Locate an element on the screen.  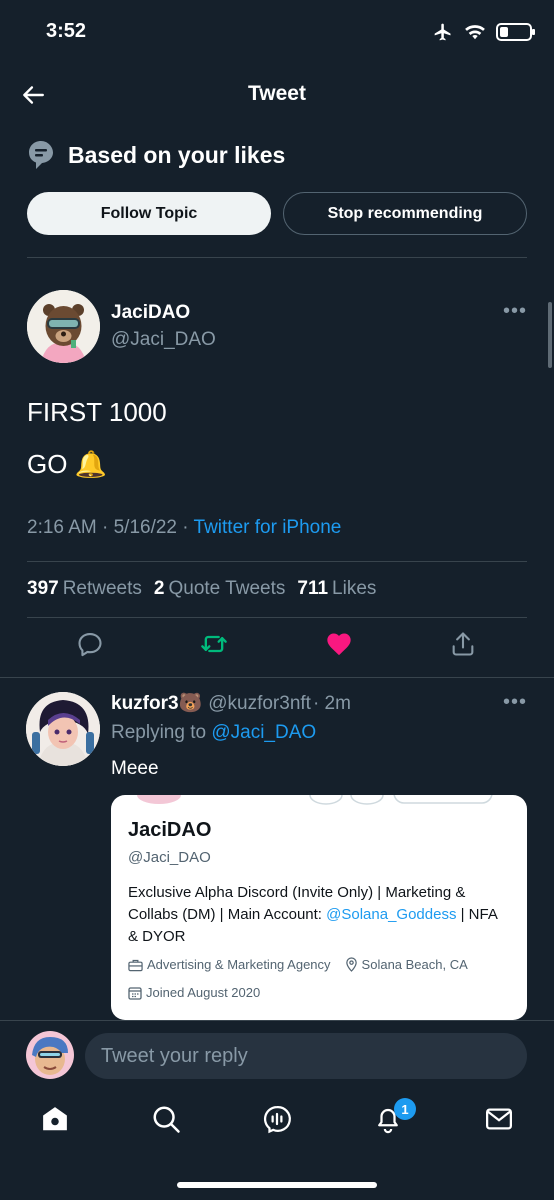
card-meta-row: Joined August 2020 is located at coordinates (194, 992).